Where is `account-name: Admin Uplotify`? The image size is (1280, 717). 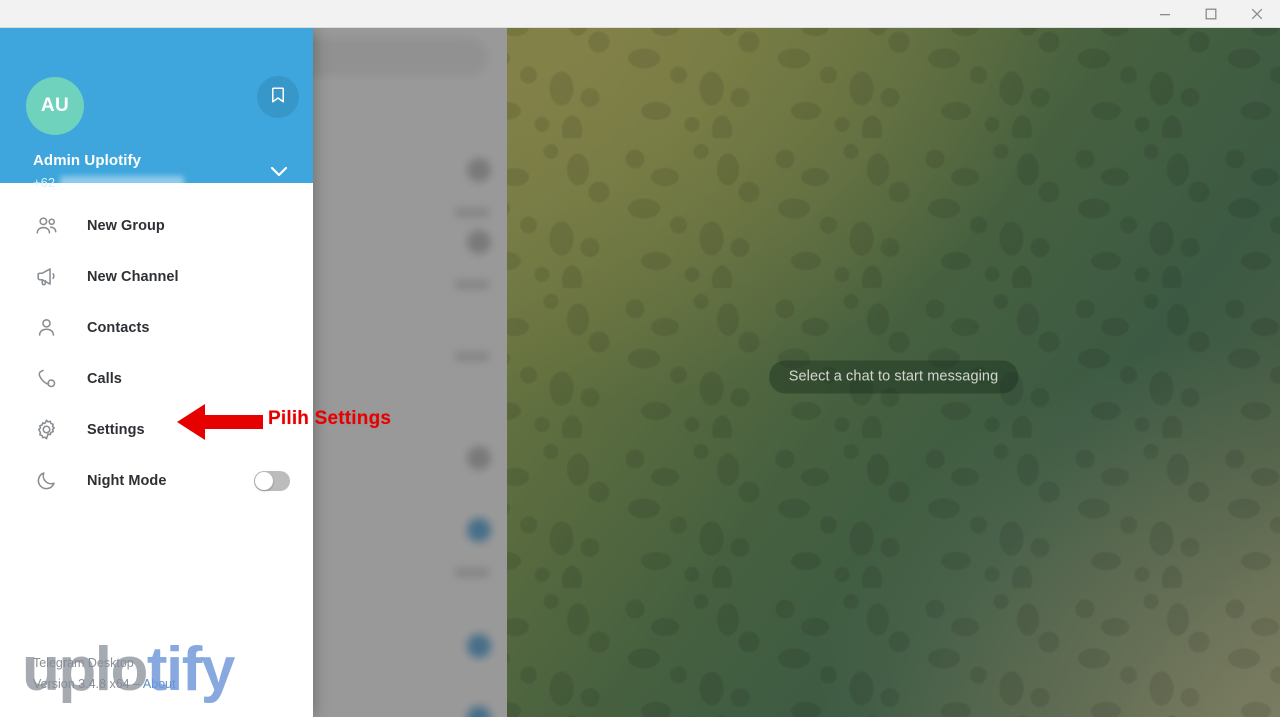 account-name: Admin Uplotify is located at coordinates (87, 160).